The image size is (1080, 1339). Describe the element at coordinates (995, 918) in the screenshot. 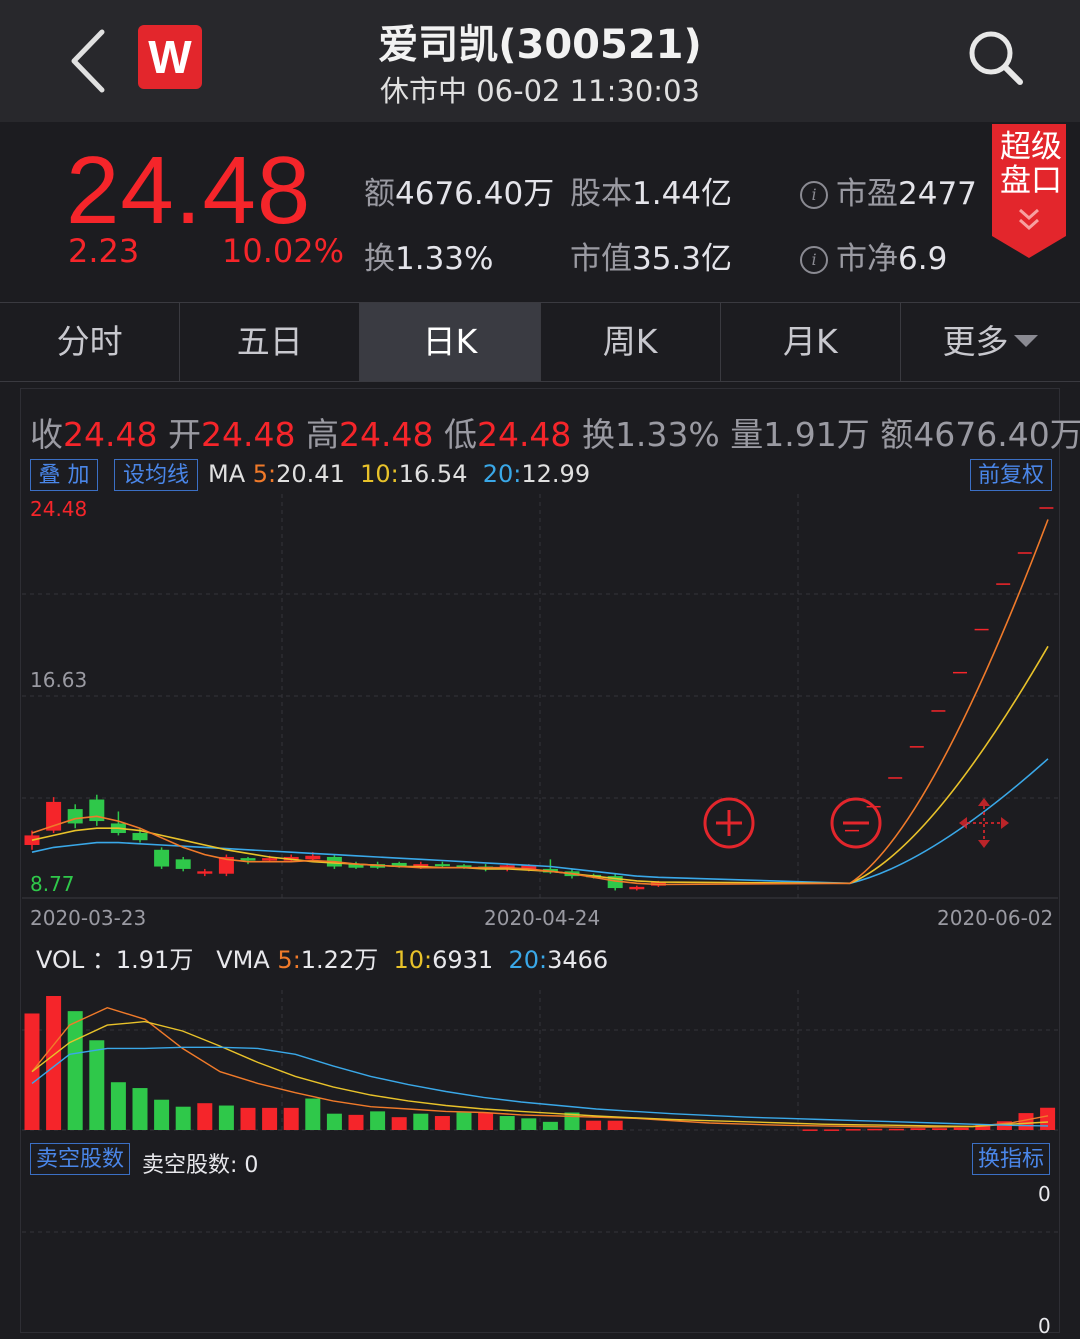

I see `x-tick-label: 2020-06-02` at that location.